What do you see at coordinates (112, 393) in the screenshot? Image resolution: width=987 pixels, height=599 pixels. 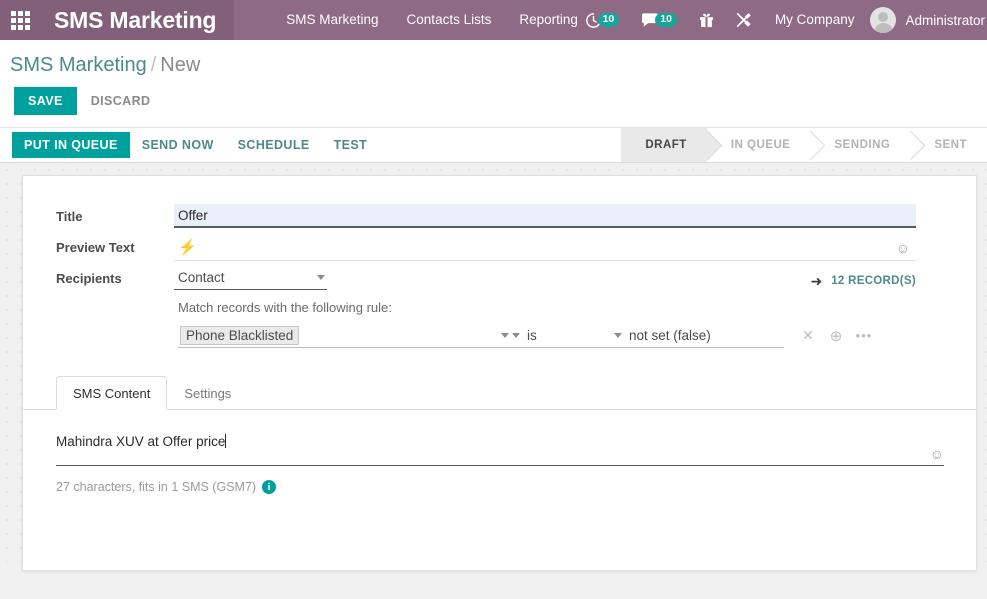 I see `tab-sms-content: SMS Content` at bounding box center [112, 393].